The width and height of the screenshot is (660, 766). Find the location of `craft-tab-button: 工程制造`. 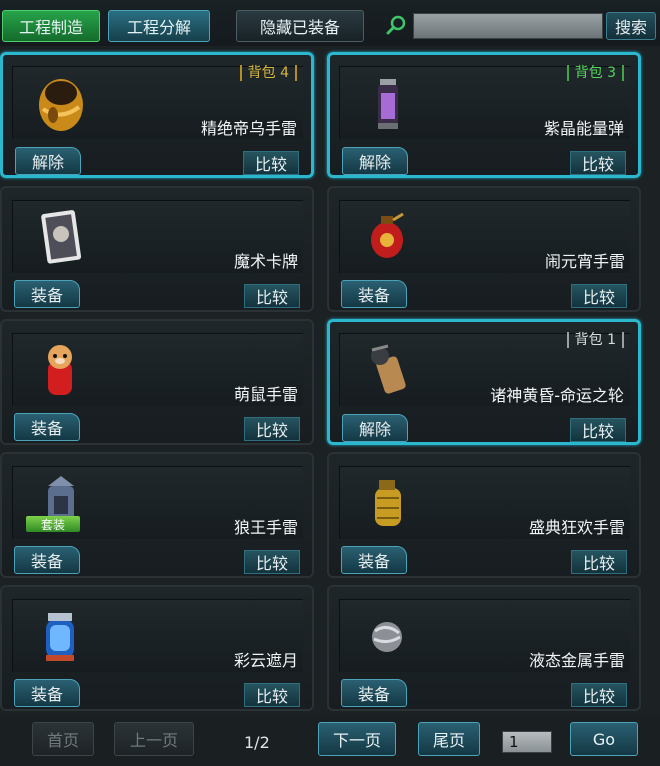

craft-tab-button: 工程制造 is located at coordinates (51, 26).